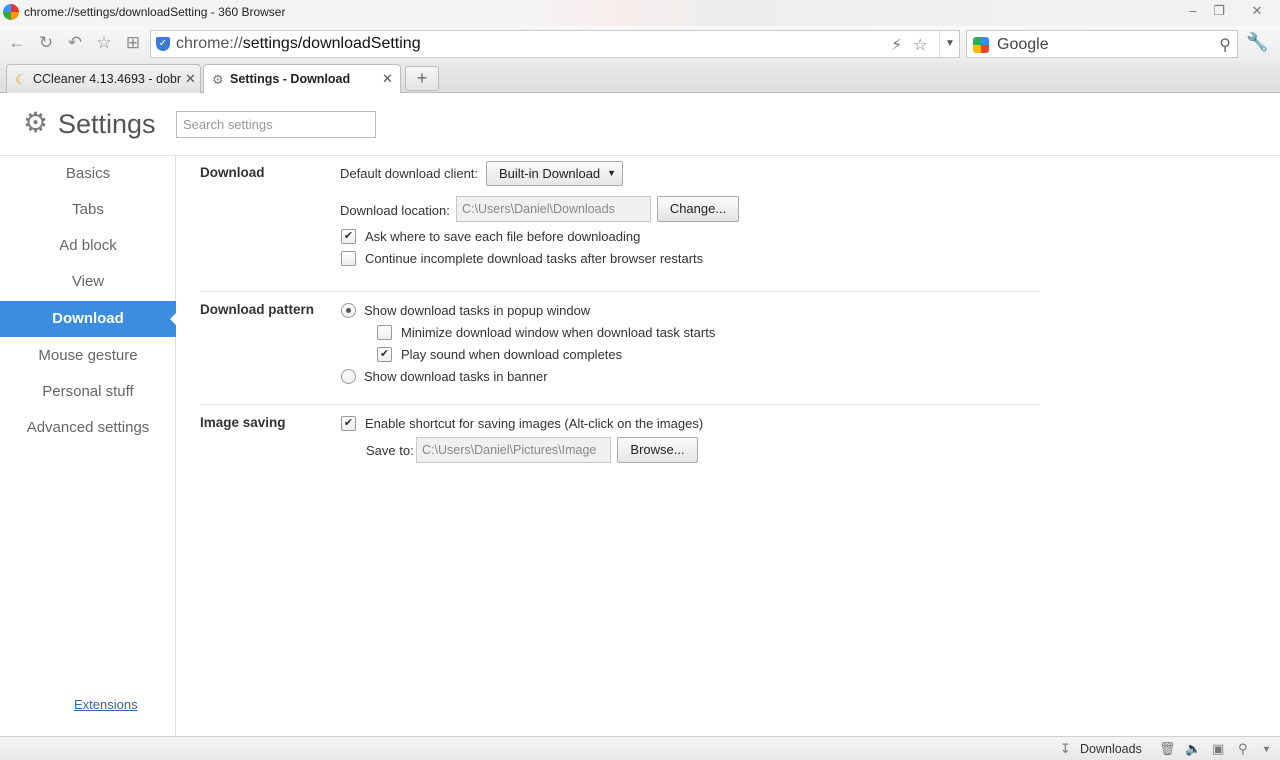 This screenshot has height=760, width=1280. I want to click on ask-where-checkbox: ✔, so click(348, 236).